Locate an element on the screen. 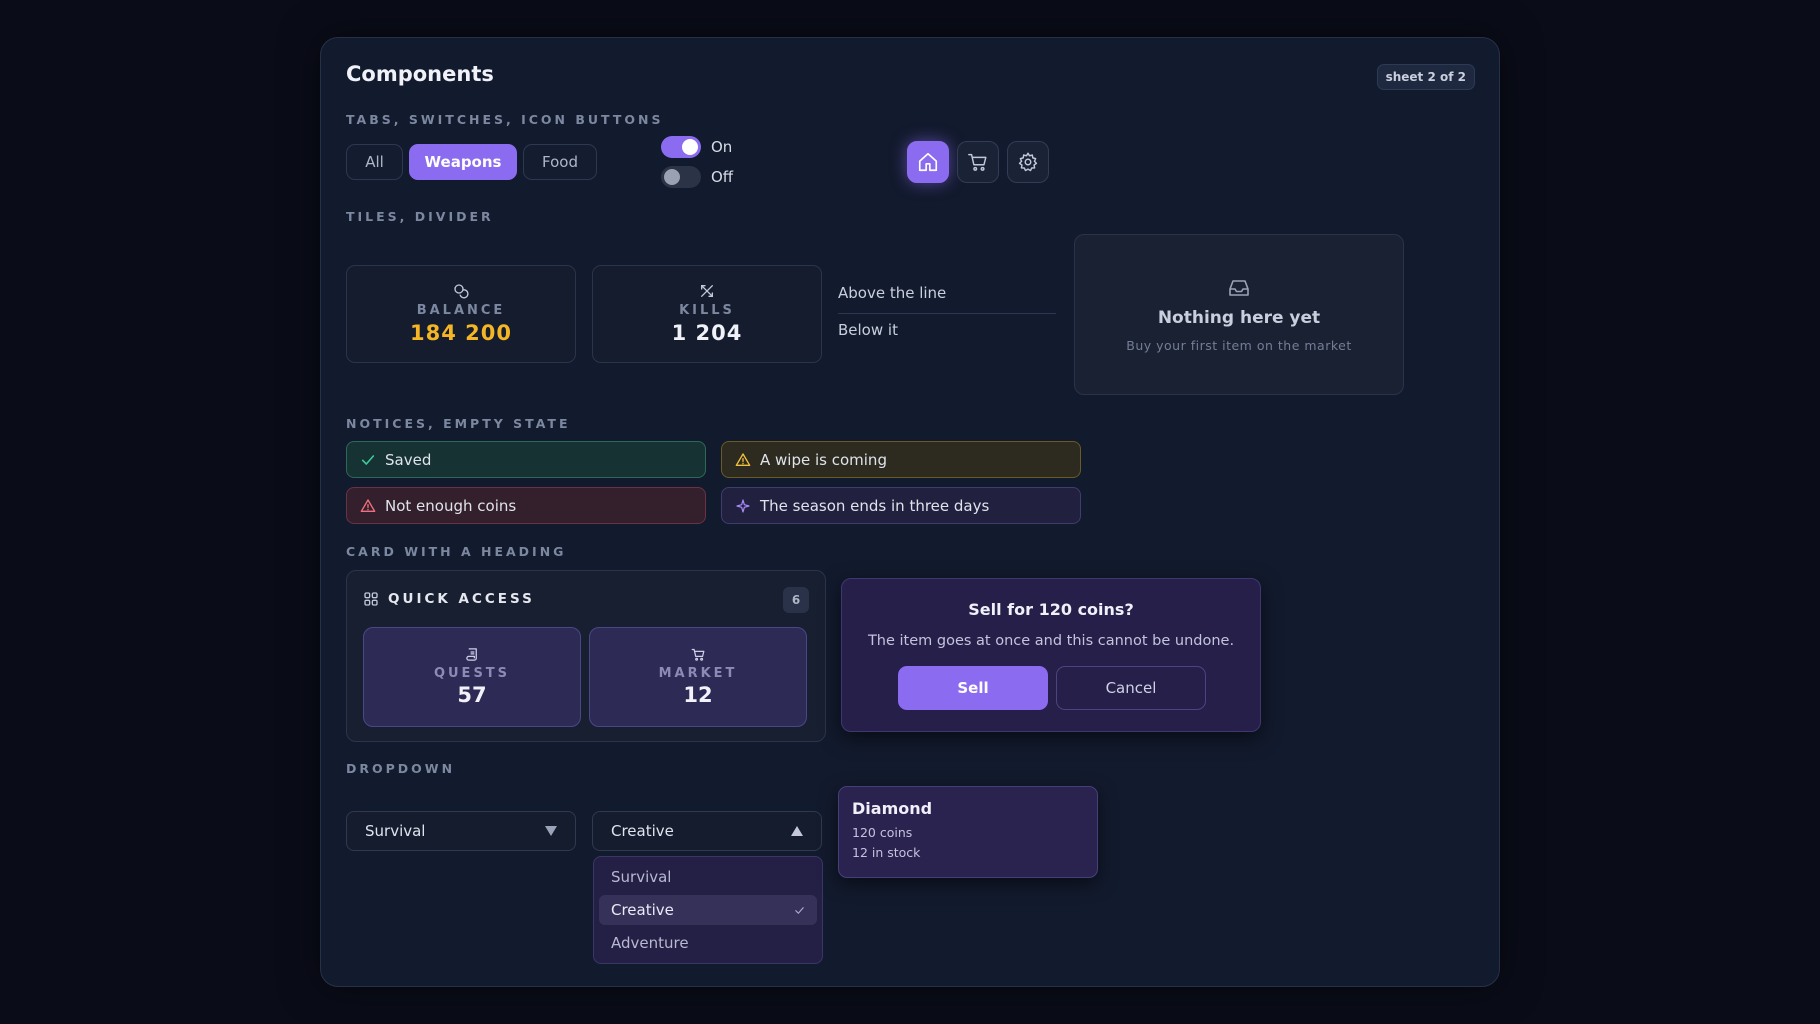 The image size is (1820, 1024). market-label: MARKET is located at coordinates (698, 673).